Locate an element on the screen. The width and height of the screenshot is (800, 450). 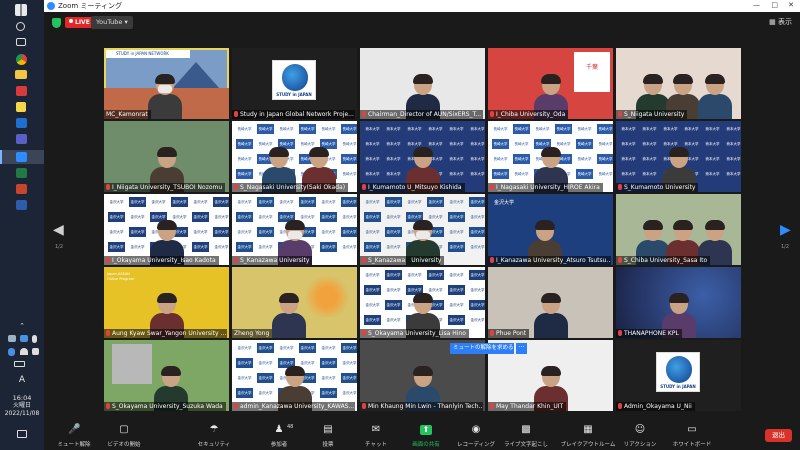
sticky-notes-icon is located at coordinates (21, 107).